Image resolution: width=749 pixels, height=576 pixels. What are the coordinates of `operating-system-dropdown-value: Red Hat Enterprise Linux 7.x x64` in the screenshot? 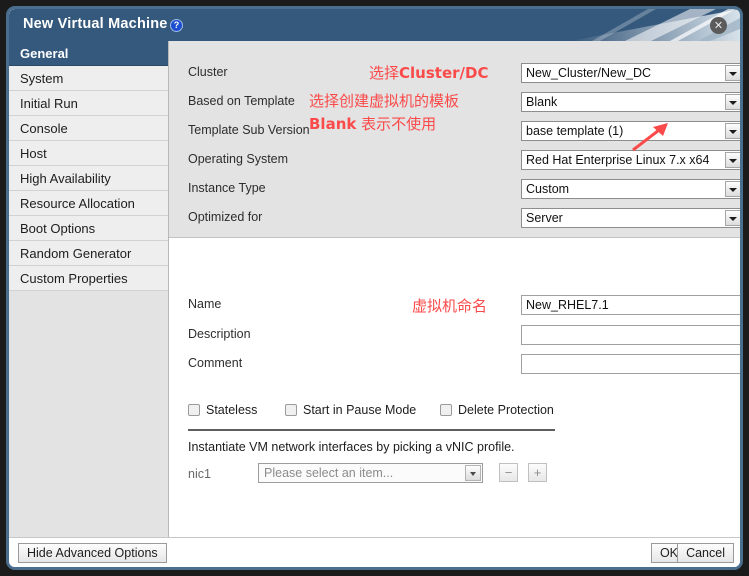 It's located at (618, 160).